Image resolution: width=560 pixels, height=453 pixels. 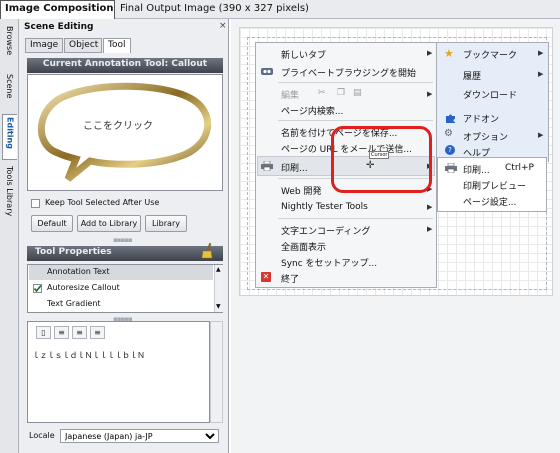 I want to click on library-button: Library, so click(x=166, y=223).